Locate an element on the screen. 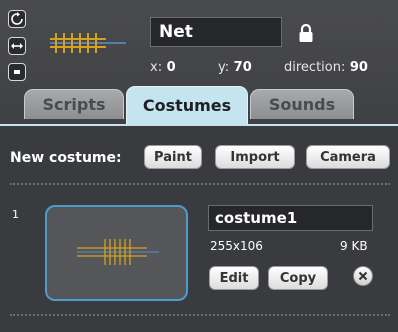 This screenshot has width=398, height=332. tab-costumes: Costumes is located at coordinates (187, 105).